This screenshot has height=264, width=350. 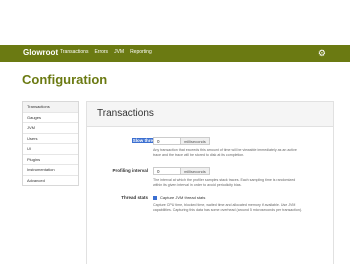 What do you see at coordinates (167, 141) in the screenshot?
I see `slow-threshold-input: 0` at bounding box center [167, 141].